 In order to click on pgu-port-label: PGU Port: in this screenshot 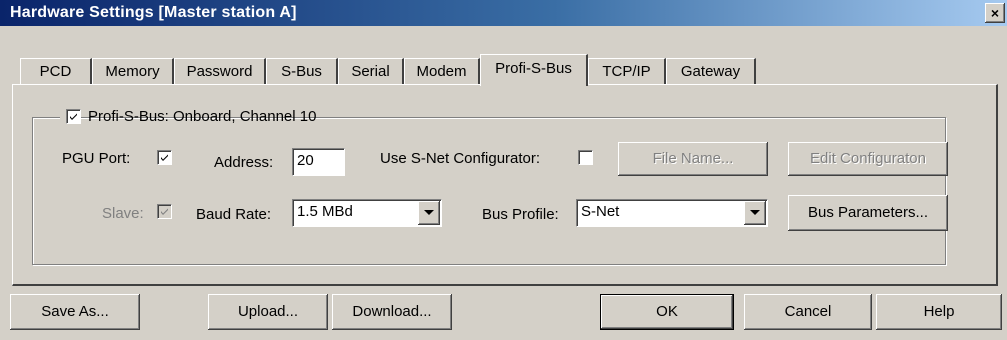, I will do `click(96, 158)`.